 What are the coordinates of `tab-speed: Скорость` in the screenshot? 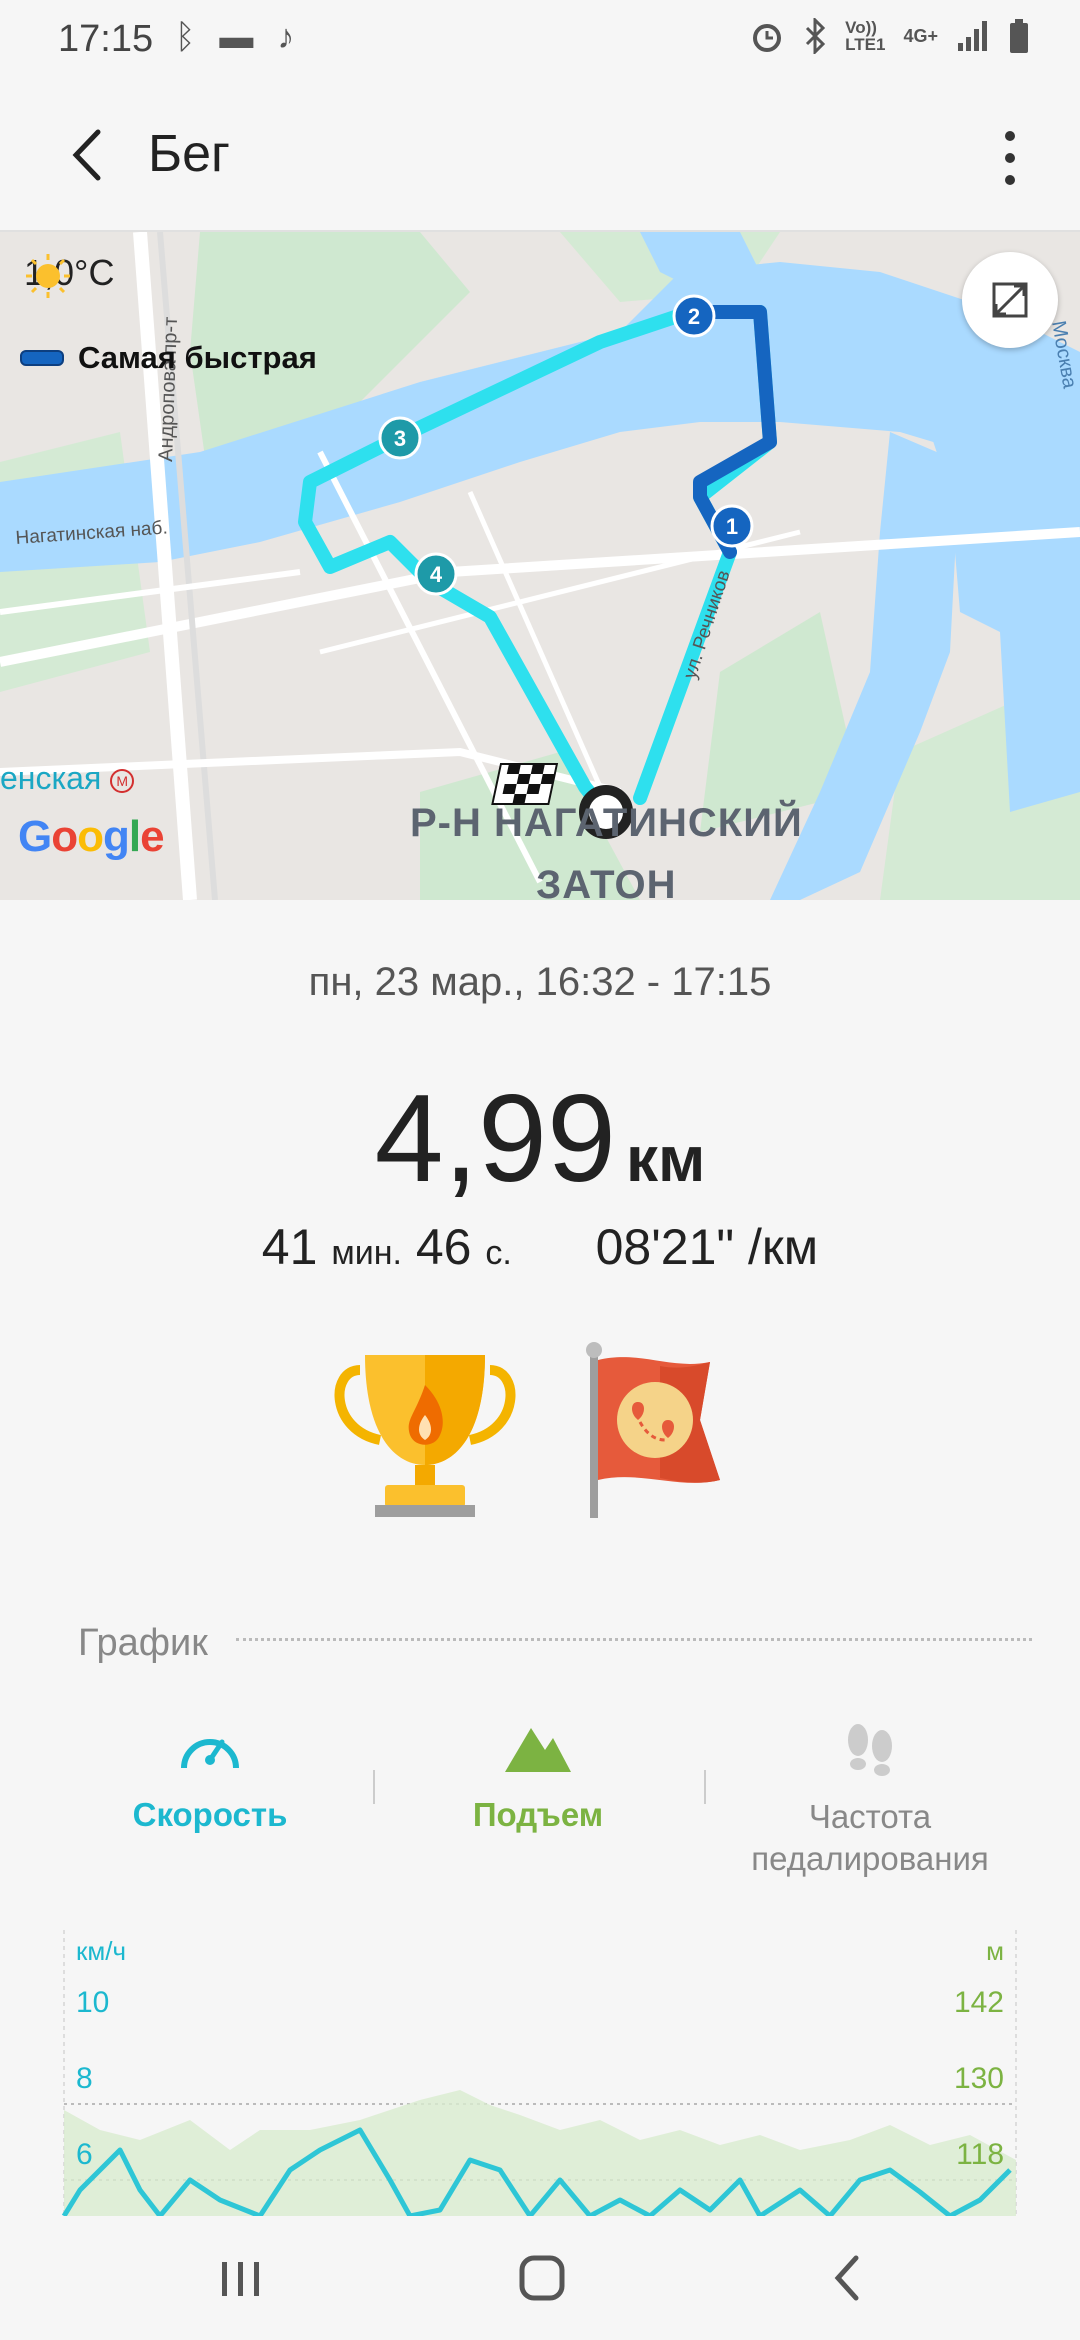 It's located at (210, 1777).